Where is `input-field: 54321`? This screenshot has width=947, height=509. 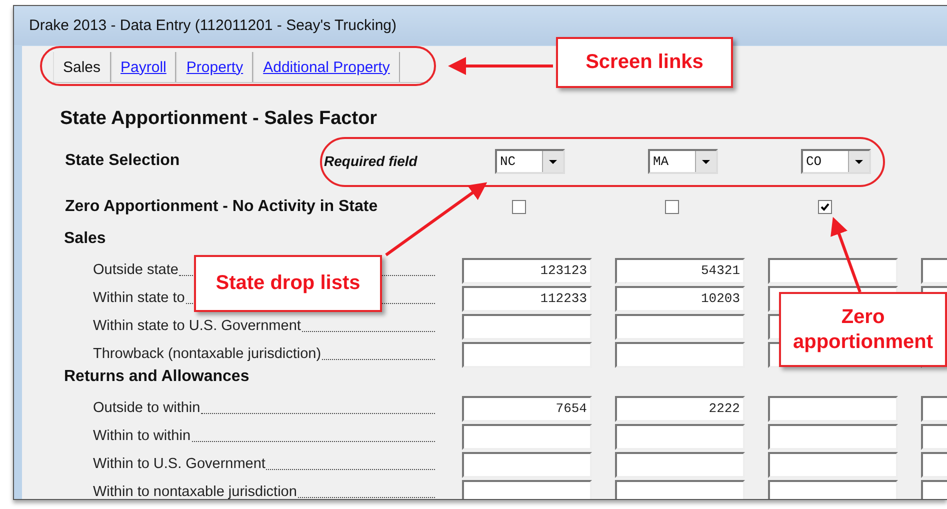 input-field: 54321 is located at coordinates (680, 271).